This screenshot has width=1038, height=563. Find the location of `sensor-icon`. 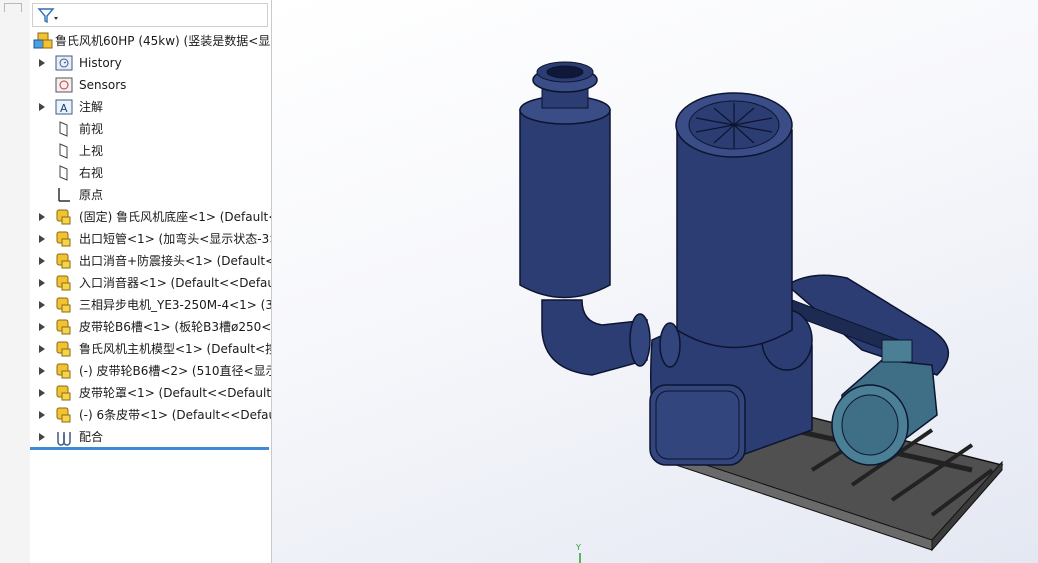

sensor-icon is located at coordinates (64, 85).